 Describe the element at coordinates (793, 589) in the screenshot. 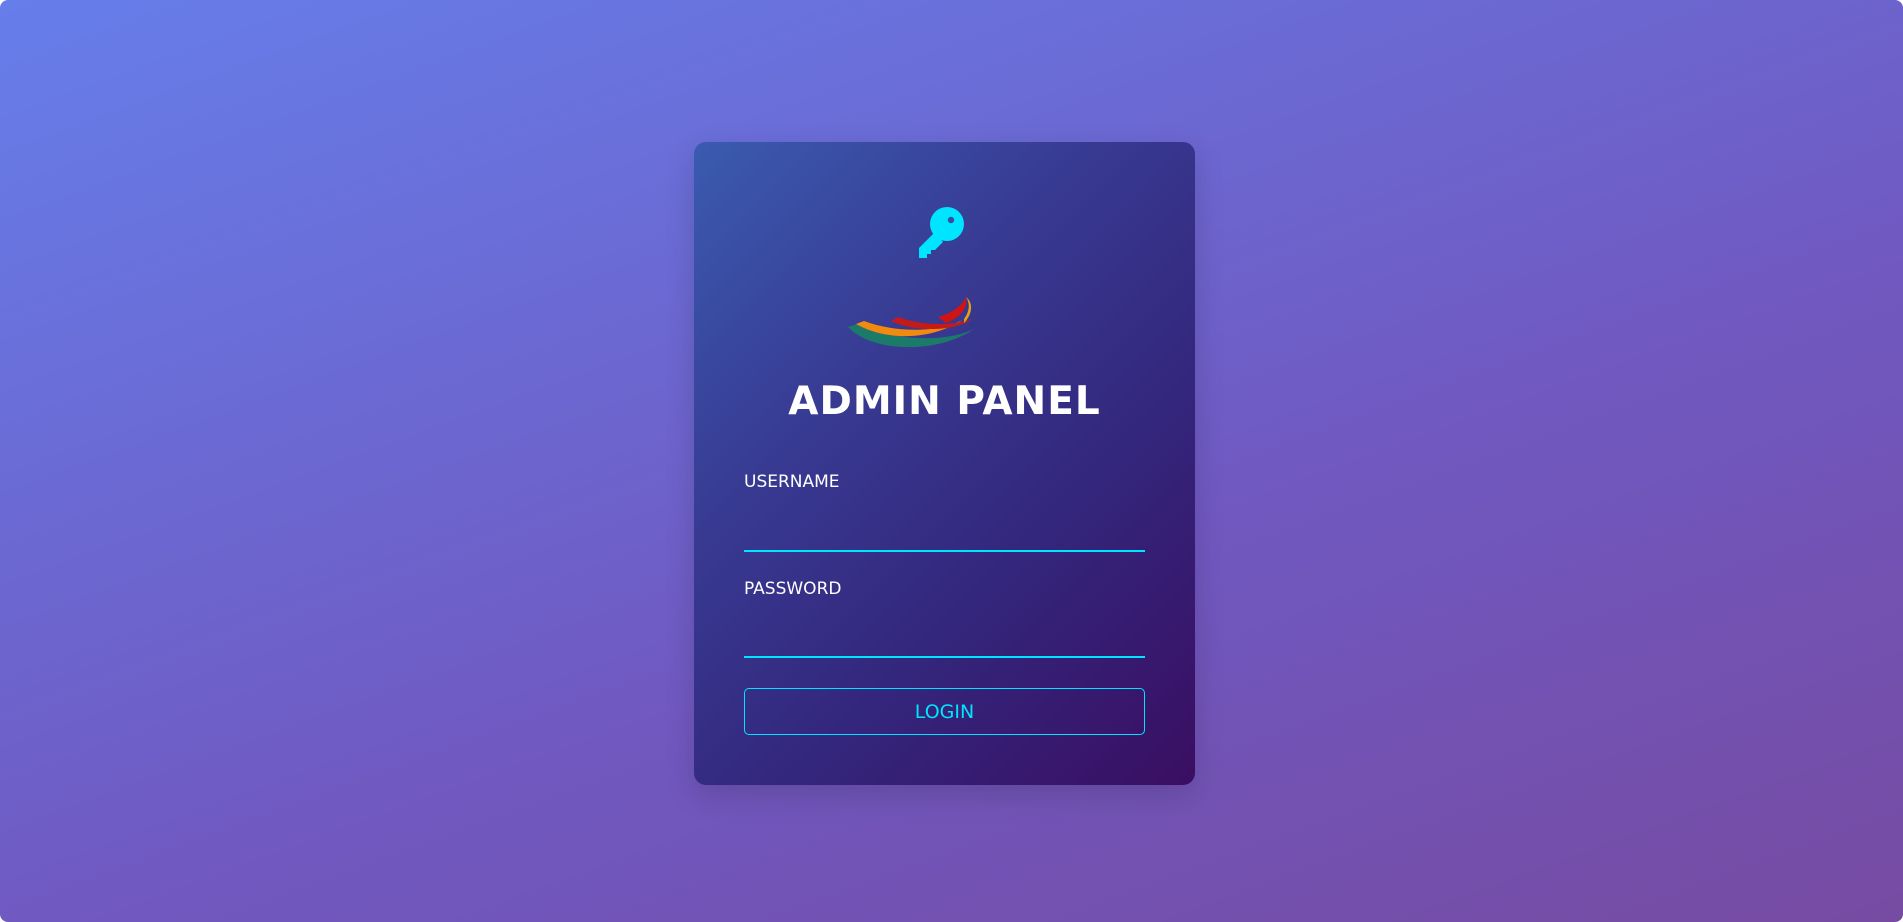

I see `password-label: PASSWORD` at that location.